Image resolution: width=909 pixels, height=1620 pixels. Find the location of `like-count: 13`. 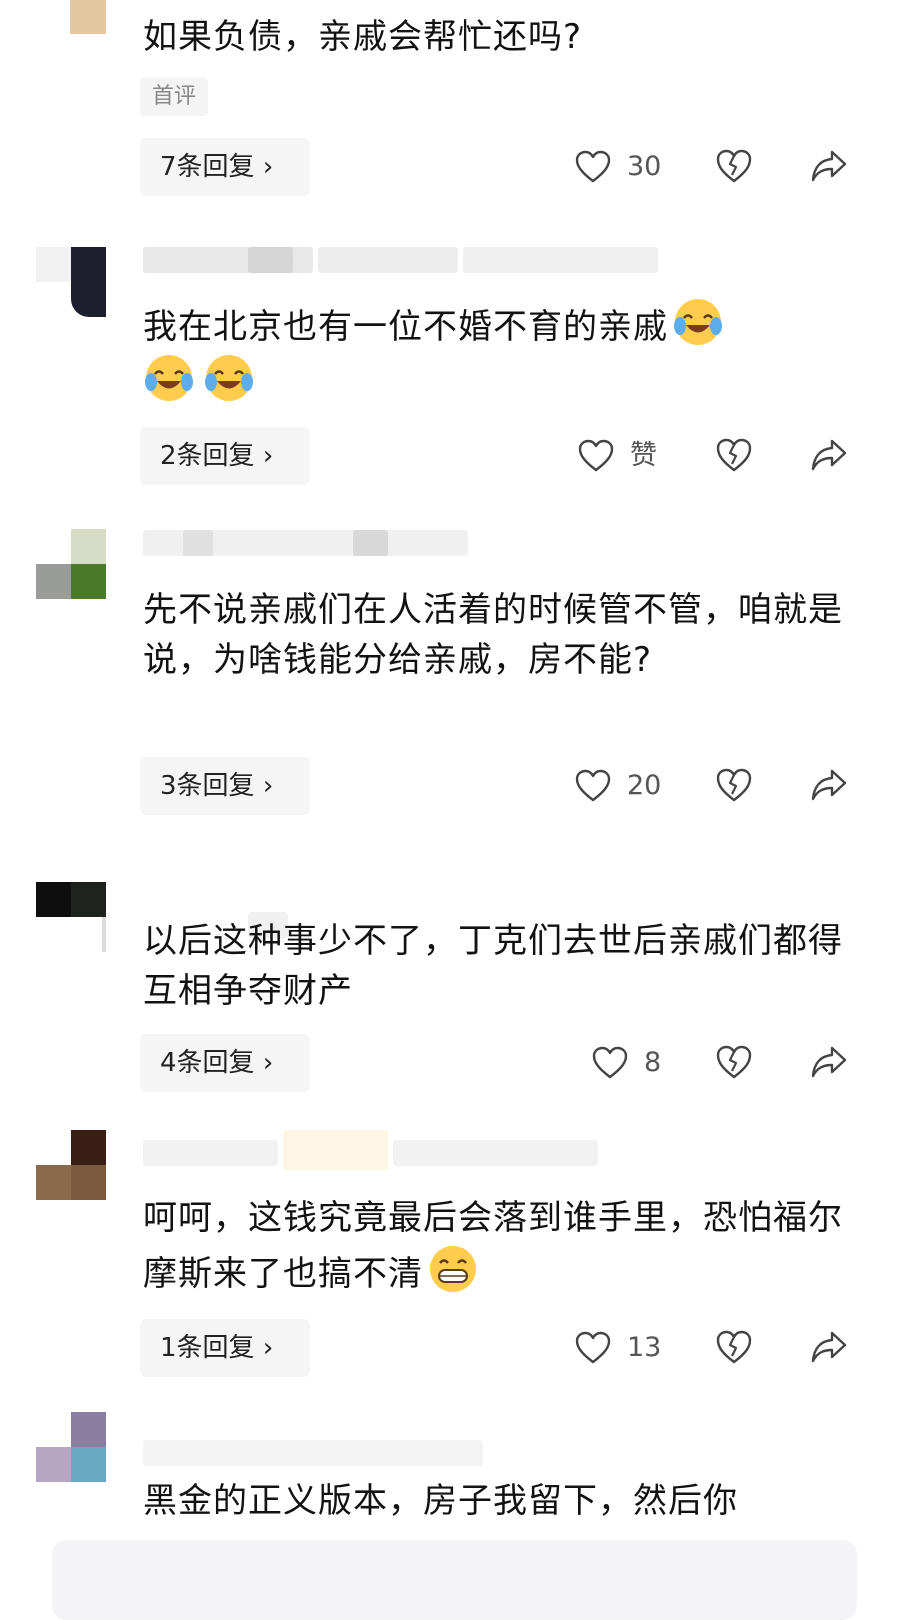

like-count: 13 is located at coordinates (644, 1347).